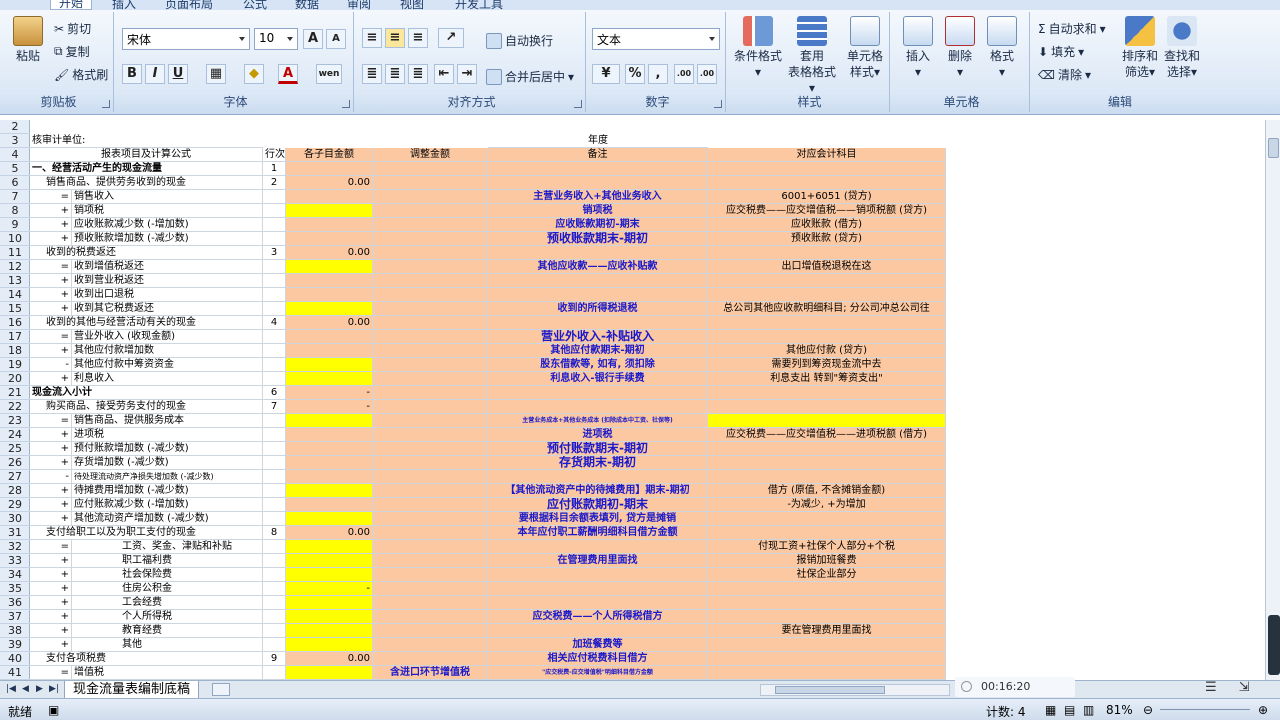 This screenshot has height=720, width=1280. What do you see at coordinates (15, 631) in the screenshot?
I see `row-header: 38` at bounding box center [15, 631].